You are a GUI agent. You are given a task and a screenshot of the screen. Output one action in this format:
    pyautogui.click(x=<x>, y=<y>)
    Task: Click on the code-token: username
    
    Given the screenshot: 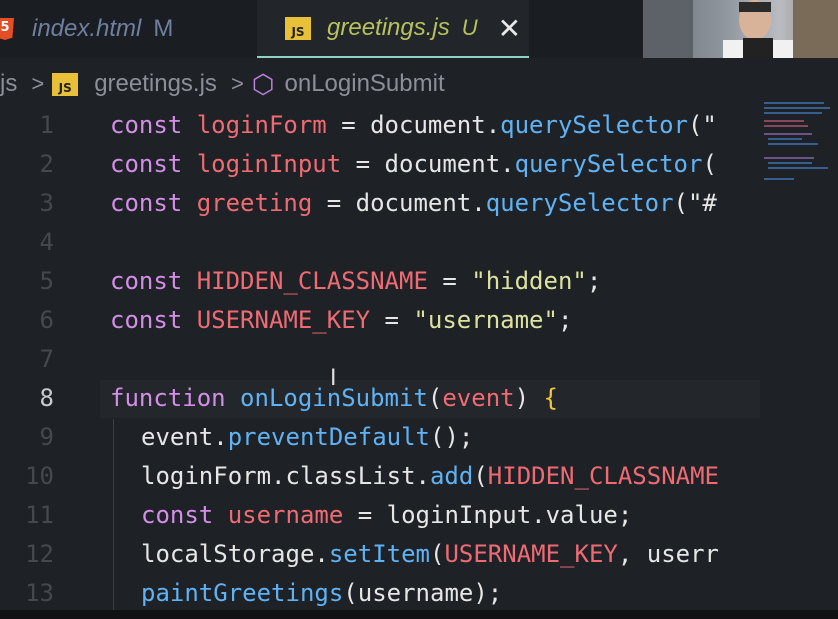 What is the action you would take?
    pyautogui.click(x=285, y=515)
    